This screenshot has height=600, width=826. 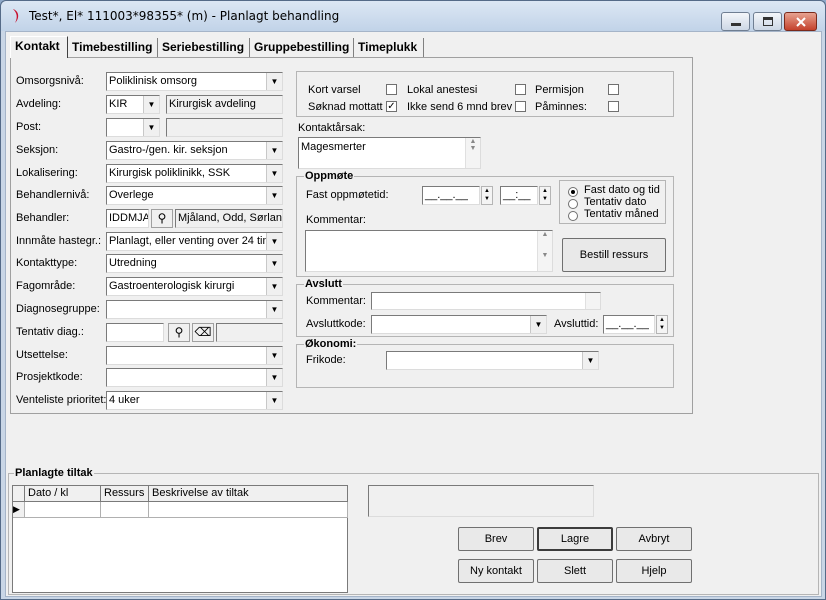 What do you see at coordinates (323, 284) in the screenshot?
I see `avslutt-title: Avslutt` at bounding box center [323, 284].